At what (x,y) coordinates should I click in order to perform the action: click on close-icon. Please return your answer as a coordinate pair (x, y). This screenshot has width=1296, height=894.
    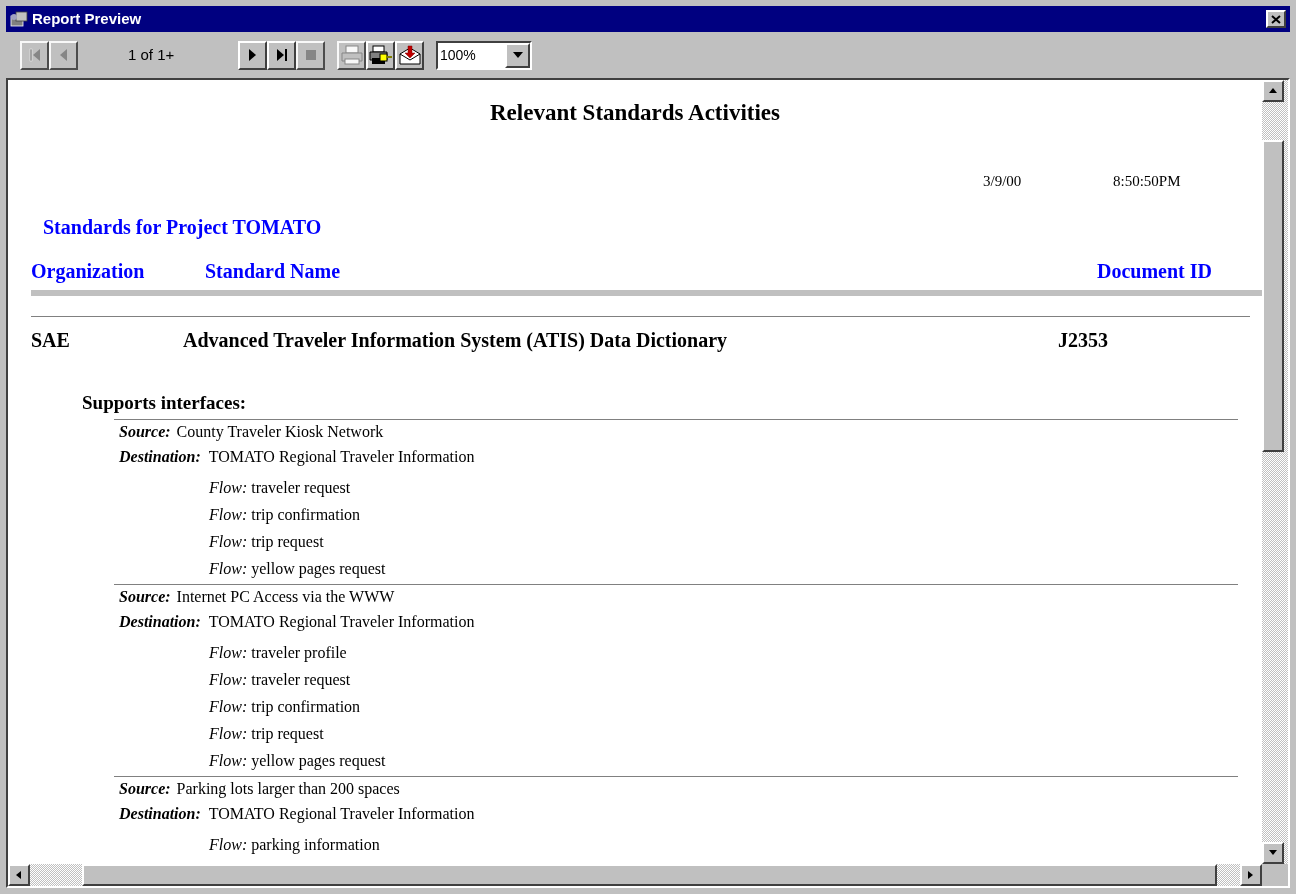
    Looking at the image, I should click on (1276, 19).